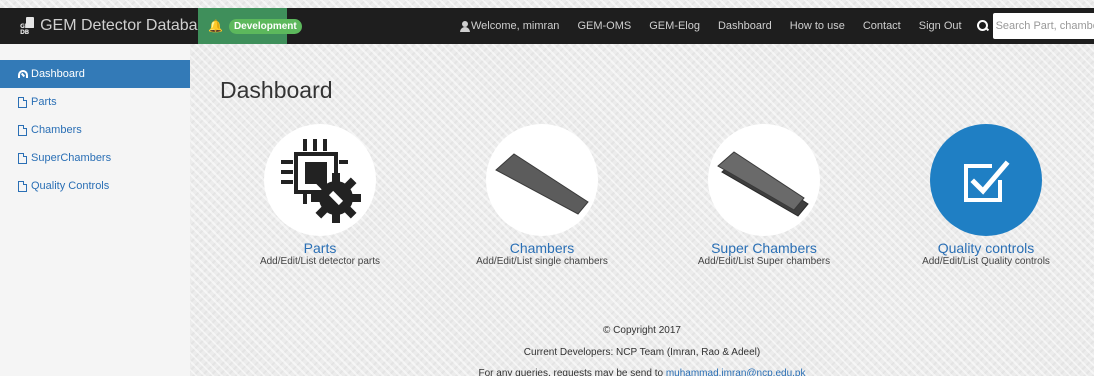  I want to click on sidebar-item-label: Chambers, so click(56, 130).